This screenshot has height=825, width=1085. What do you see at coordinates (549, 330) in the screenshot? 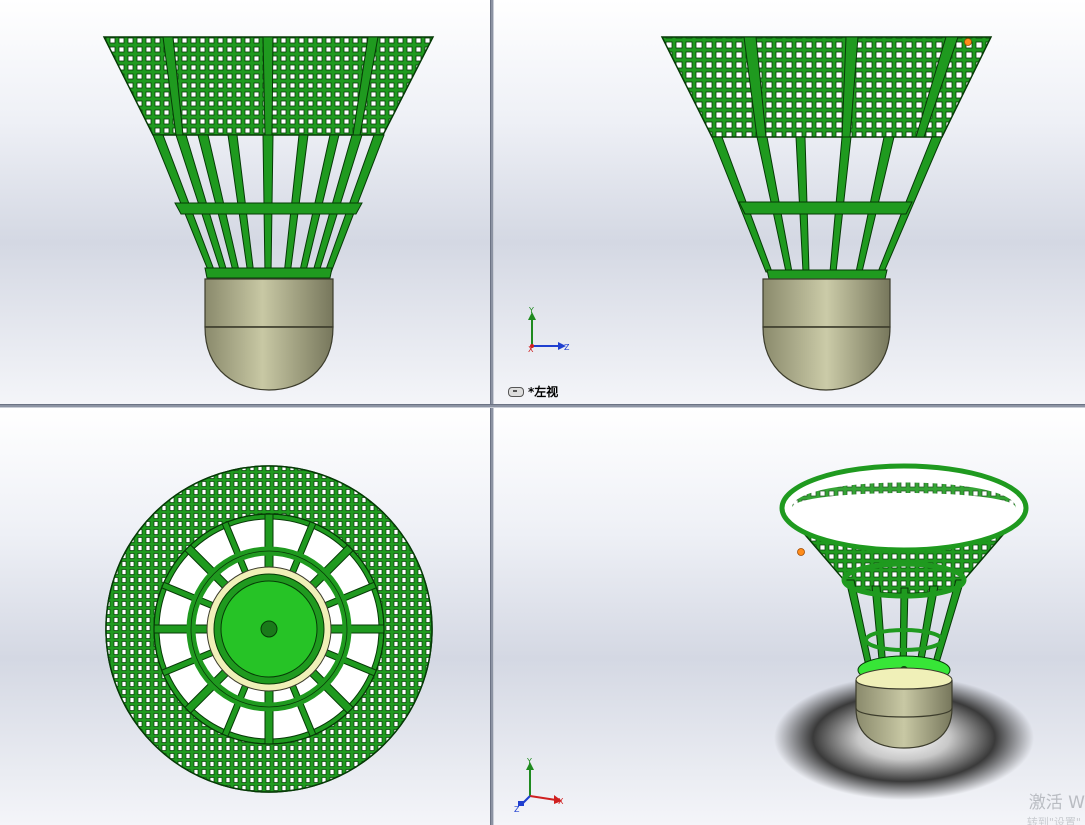
I see `view-triad: Y Z X` at bounding box center [549, 330].